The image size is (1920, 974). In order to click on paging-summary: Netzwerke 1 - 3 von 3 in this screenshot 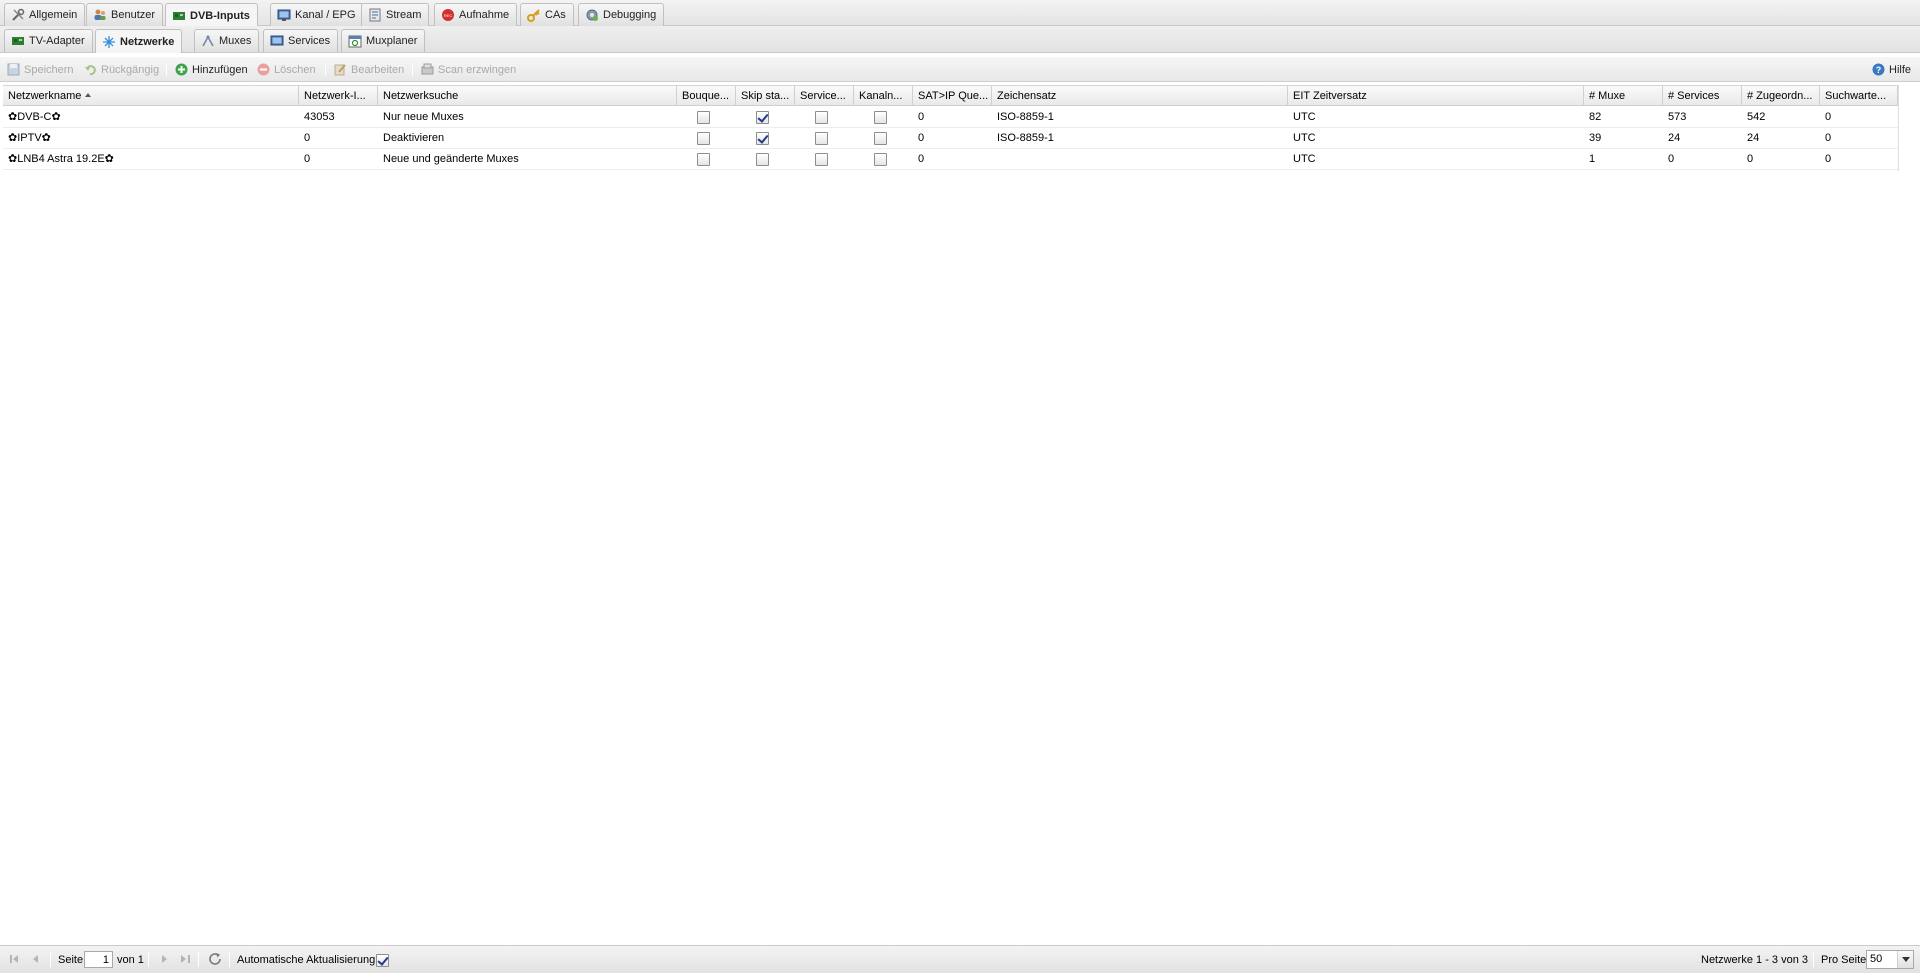, I will do `click(1754, 960)`.